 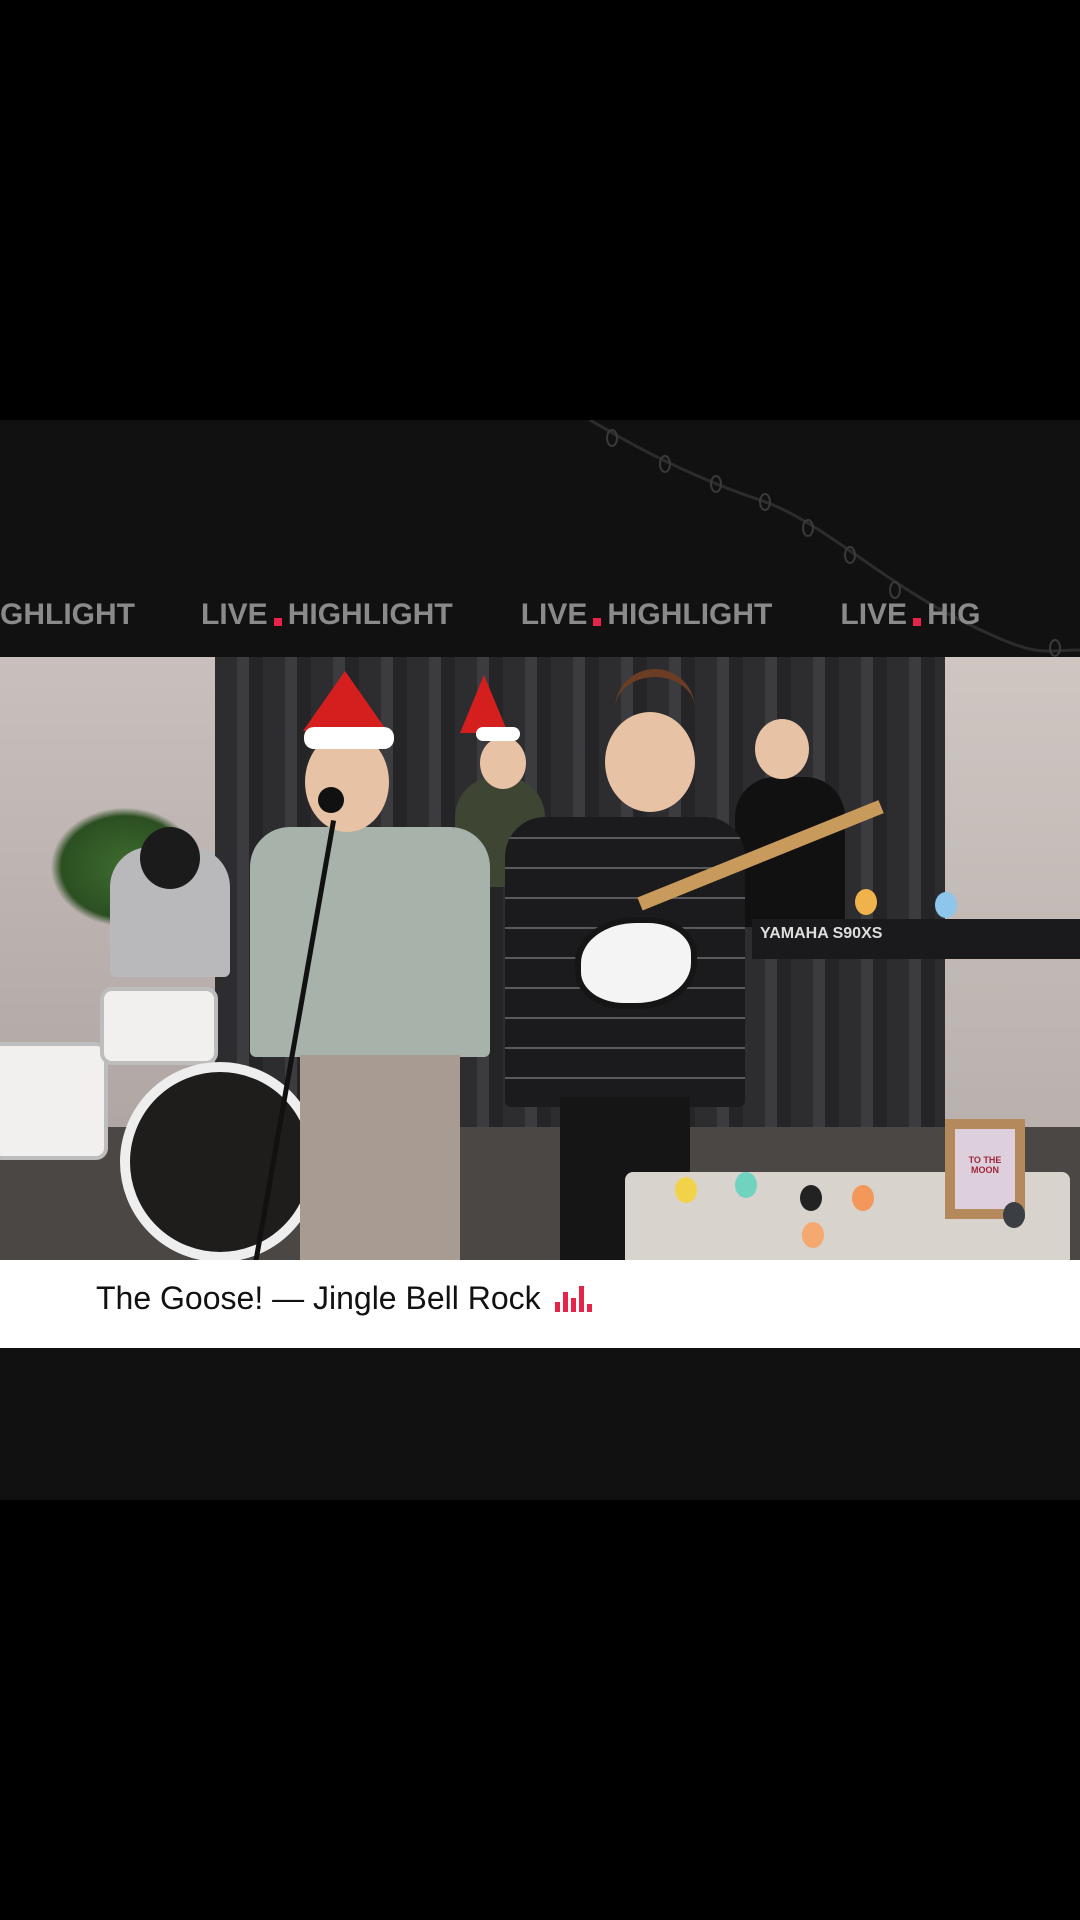 I want to click on microphone-icon, so click(x=331, y=800).